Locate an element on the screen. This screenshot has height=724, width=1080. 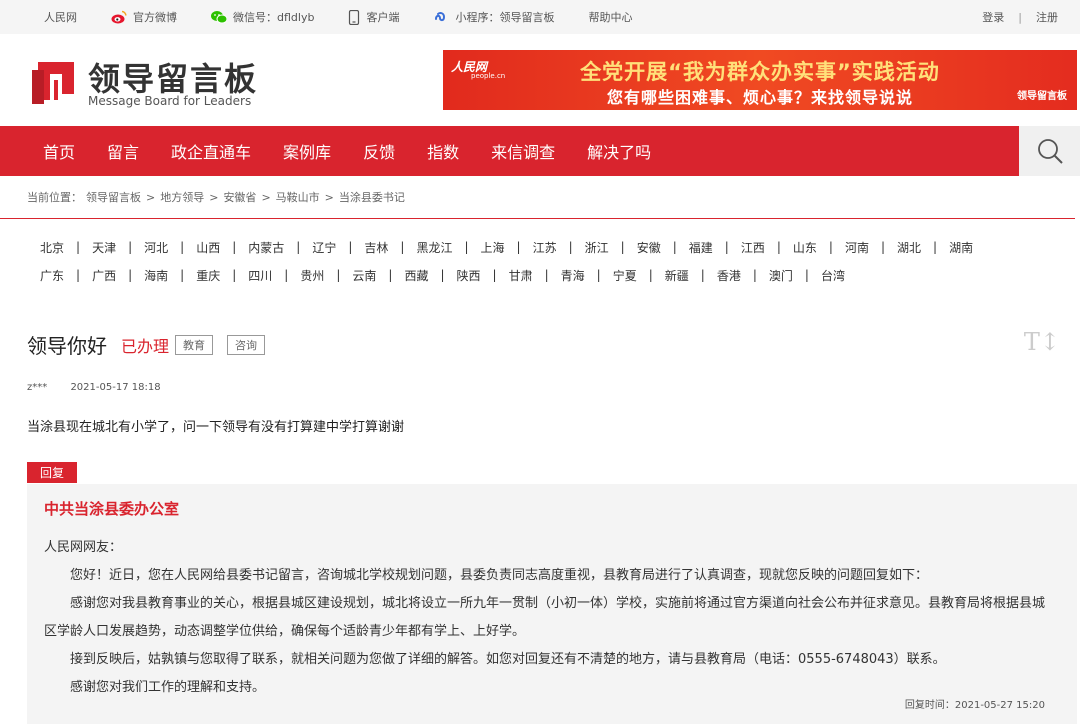
region-link: 陕西 is located at coordinates (469, 275).